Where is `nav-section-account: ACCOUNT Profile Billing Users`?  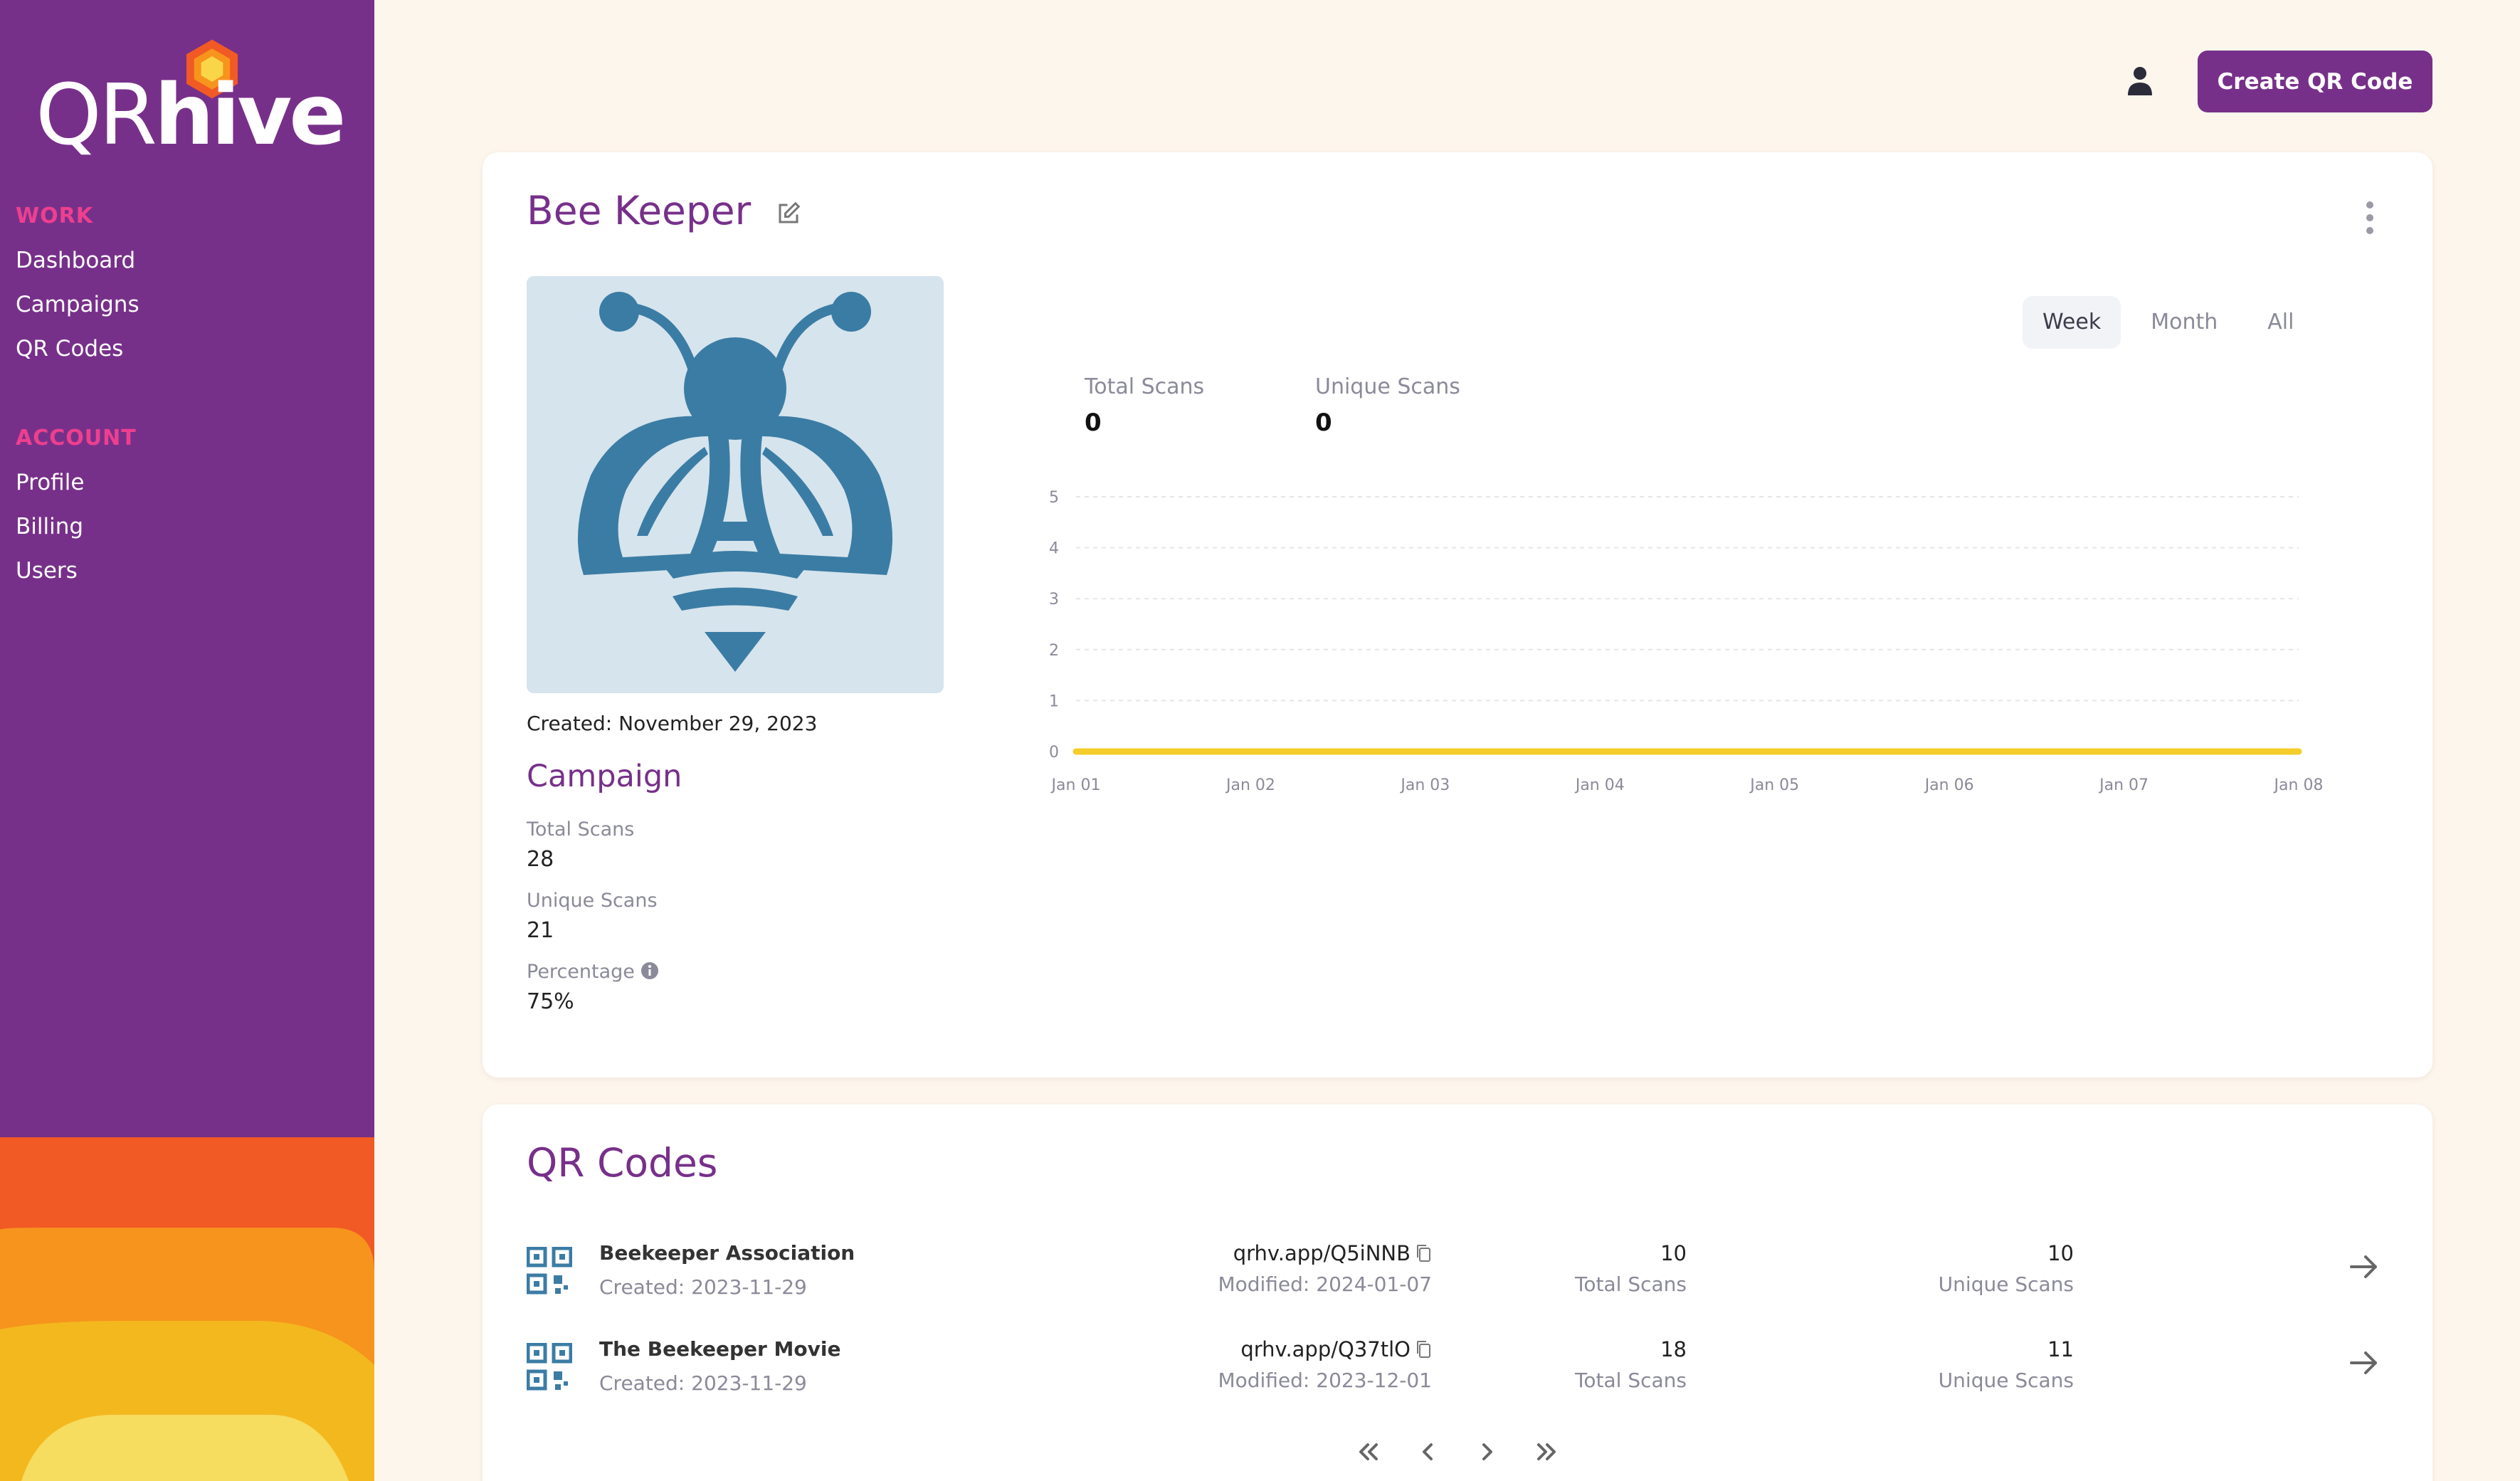 nav-section-account: ACCOUNT Profile Billing Users is located at coordinates (76, 510).